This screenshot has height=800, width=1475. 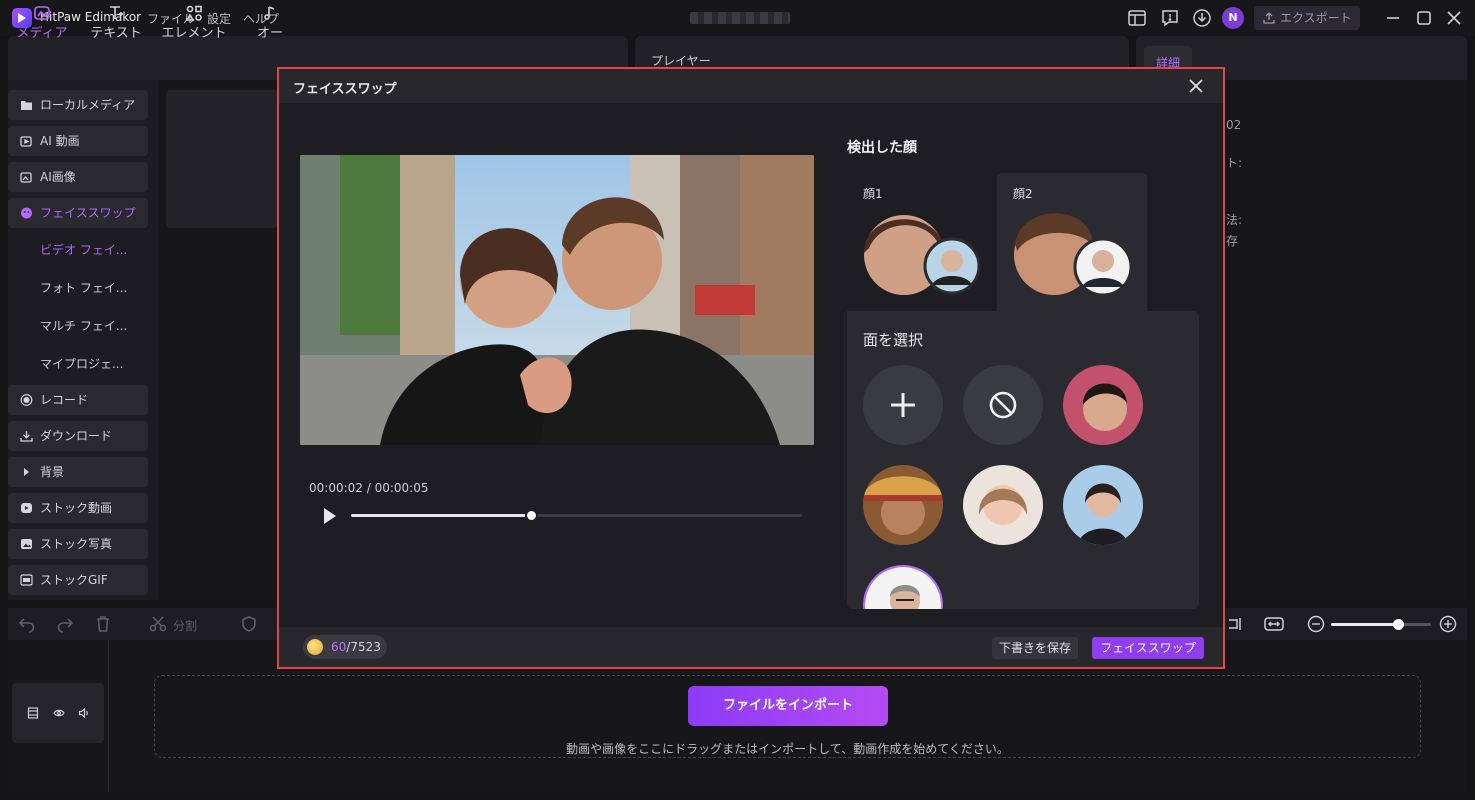 What do you see at coordinates (369, 488) in the screenshot?
I see `video-timecode: 00:00:02 / 00:00:05` at bounding box center [369, 488].